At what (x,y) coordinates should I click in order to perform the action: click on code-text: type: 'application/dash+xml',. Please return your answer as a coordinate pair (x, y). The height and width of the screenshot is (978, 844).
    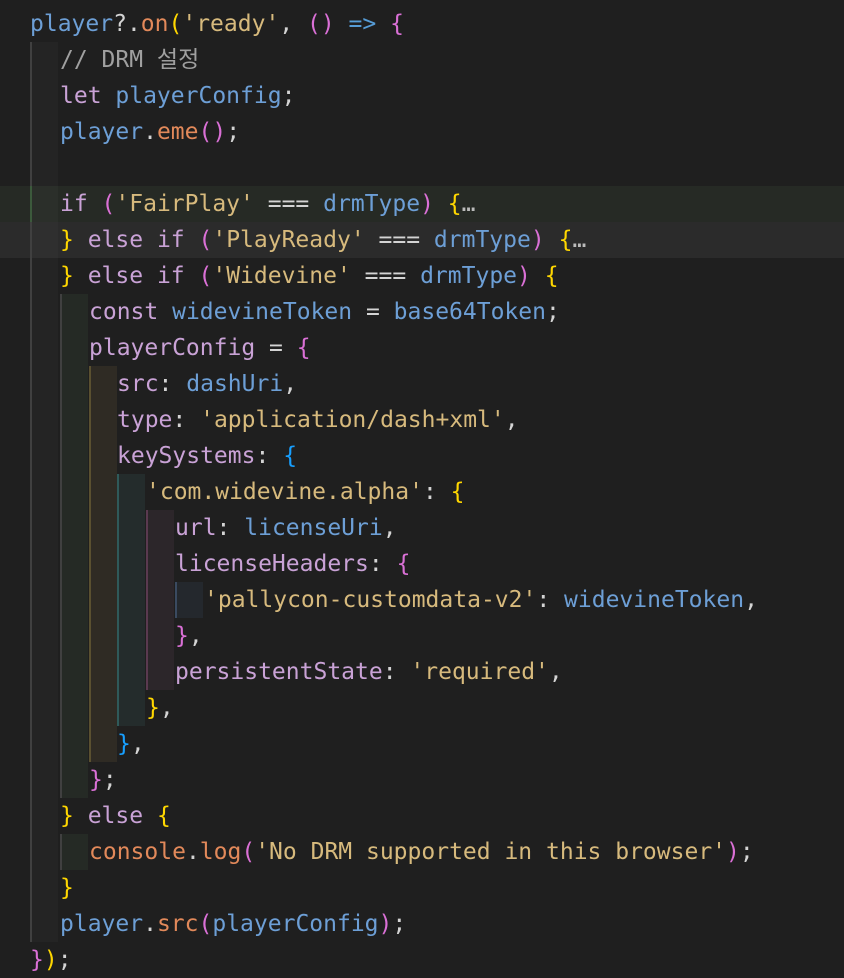
    Looking at the image, I should click on (318, 420).